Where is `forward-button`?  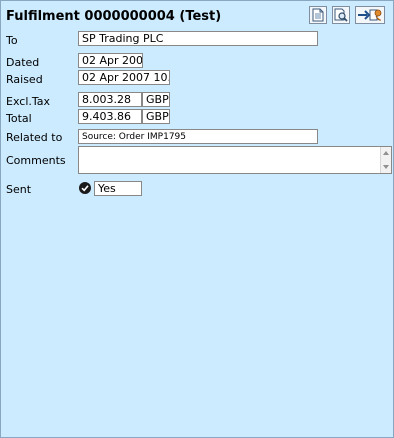
forward-button is located at coordinates (370, 15).